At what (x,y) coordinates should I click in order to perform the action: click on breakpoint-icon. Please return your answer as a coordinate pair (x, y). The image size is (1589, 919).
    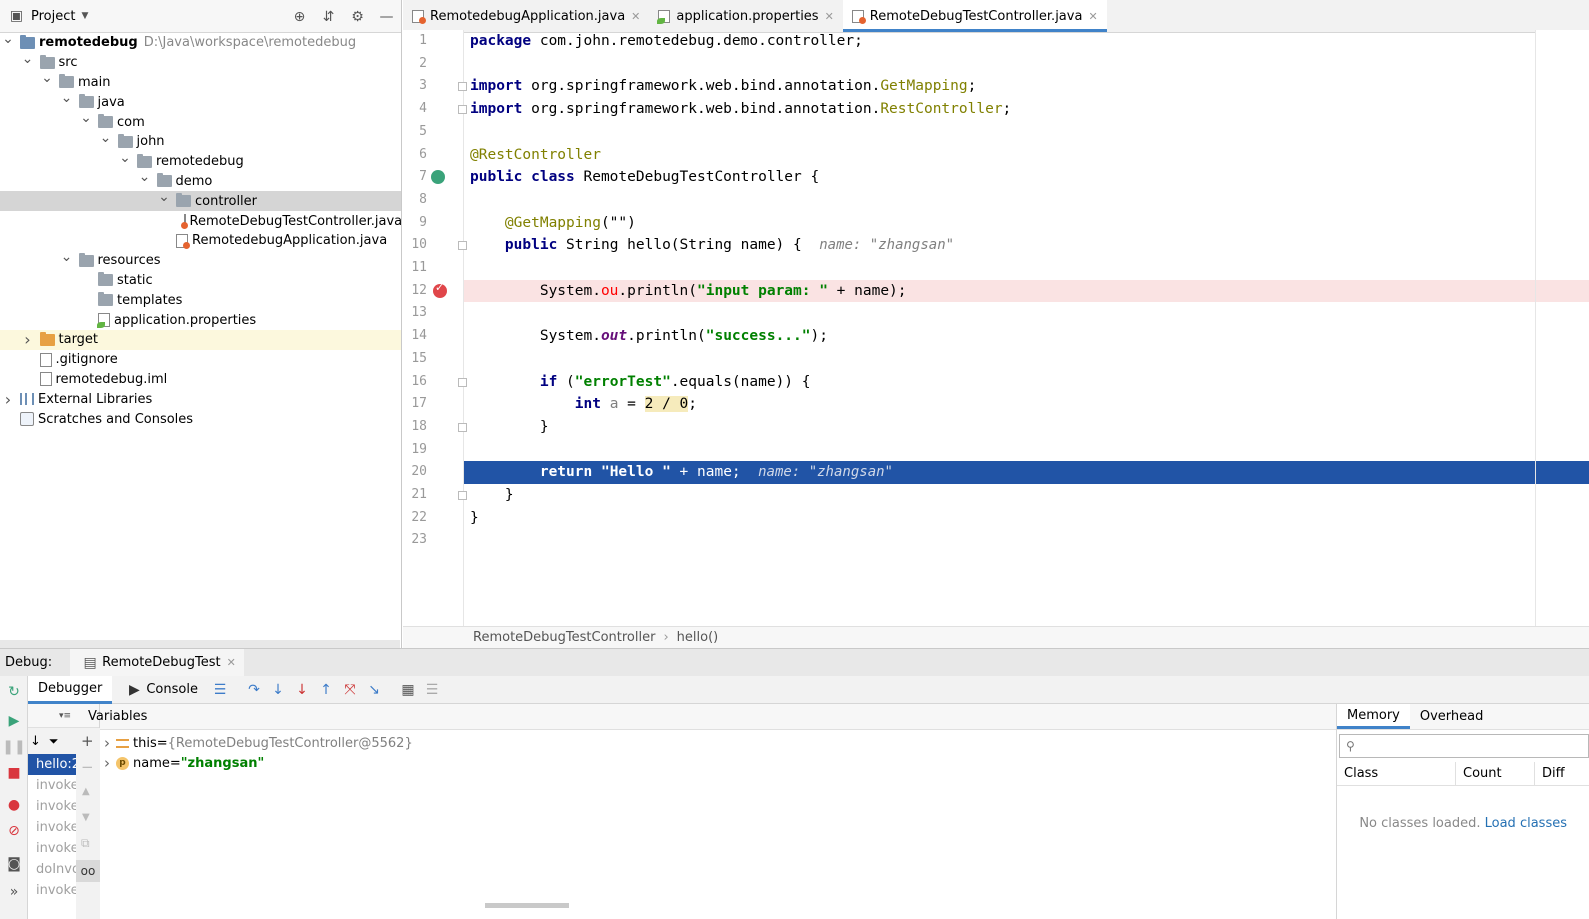
    Looking at the image, I should click on (440, 289).